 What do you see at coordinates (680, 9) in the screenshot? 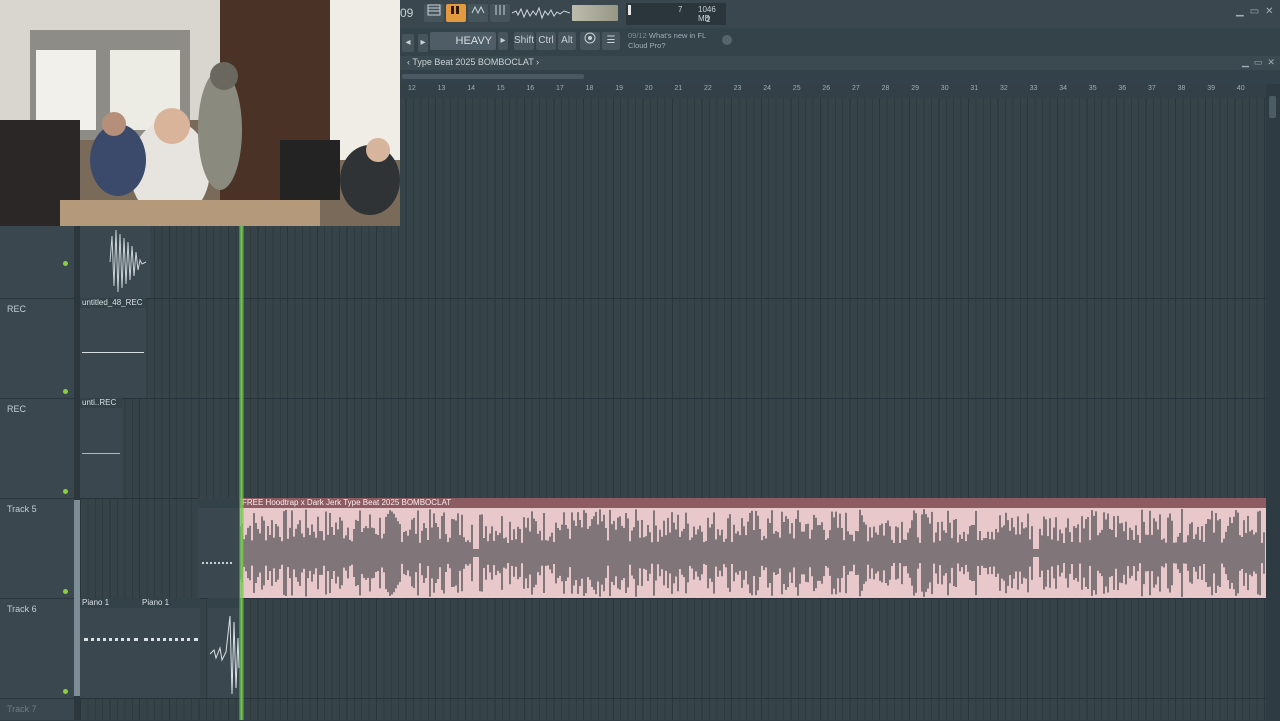
I see `cpu-value: 7` at bounding box center [680, 9].